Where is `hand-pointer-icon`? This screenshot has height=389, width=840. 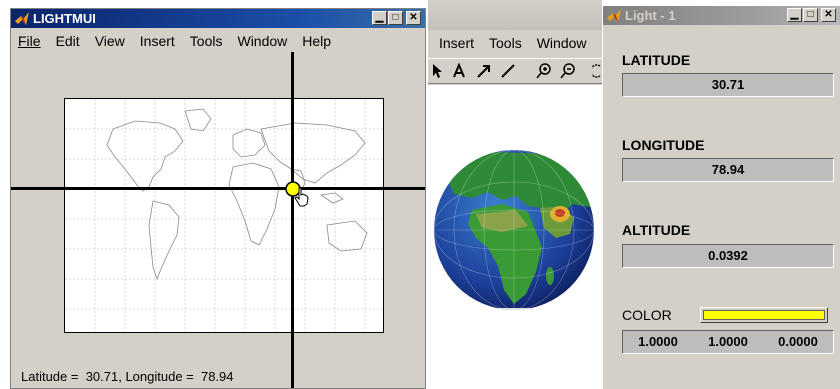
hand-pointer-icon is located at coordinates (301, 197).